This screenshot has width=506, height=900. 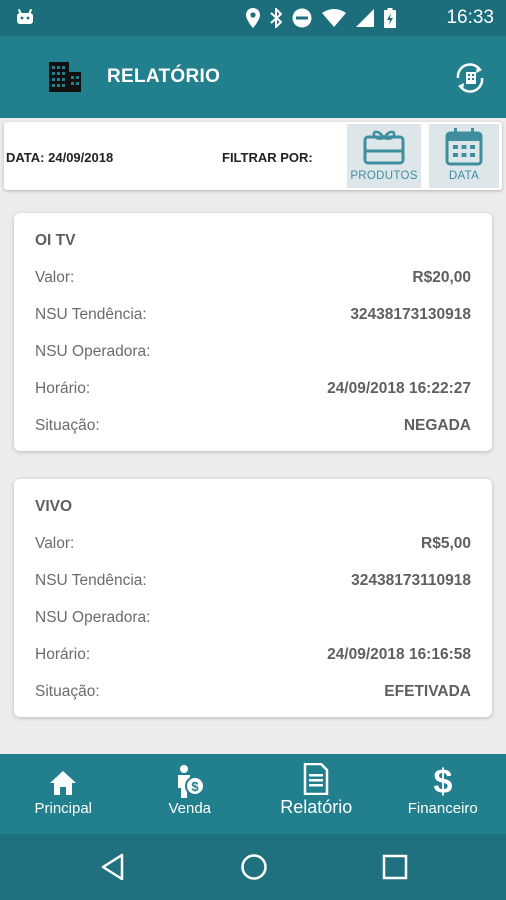 What do you see at coordinates (365, 18) in the screenshot?
I see `signal-icon` at bounding box center [365, 18].